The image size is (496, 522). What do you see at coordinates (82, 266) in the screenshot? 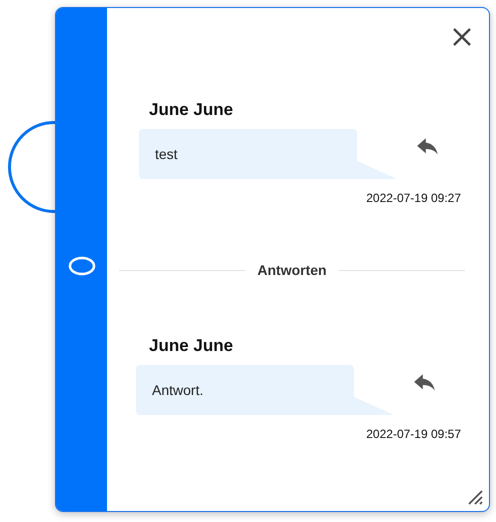
I see `ellipse-icon` at bounding box center [82, 266].